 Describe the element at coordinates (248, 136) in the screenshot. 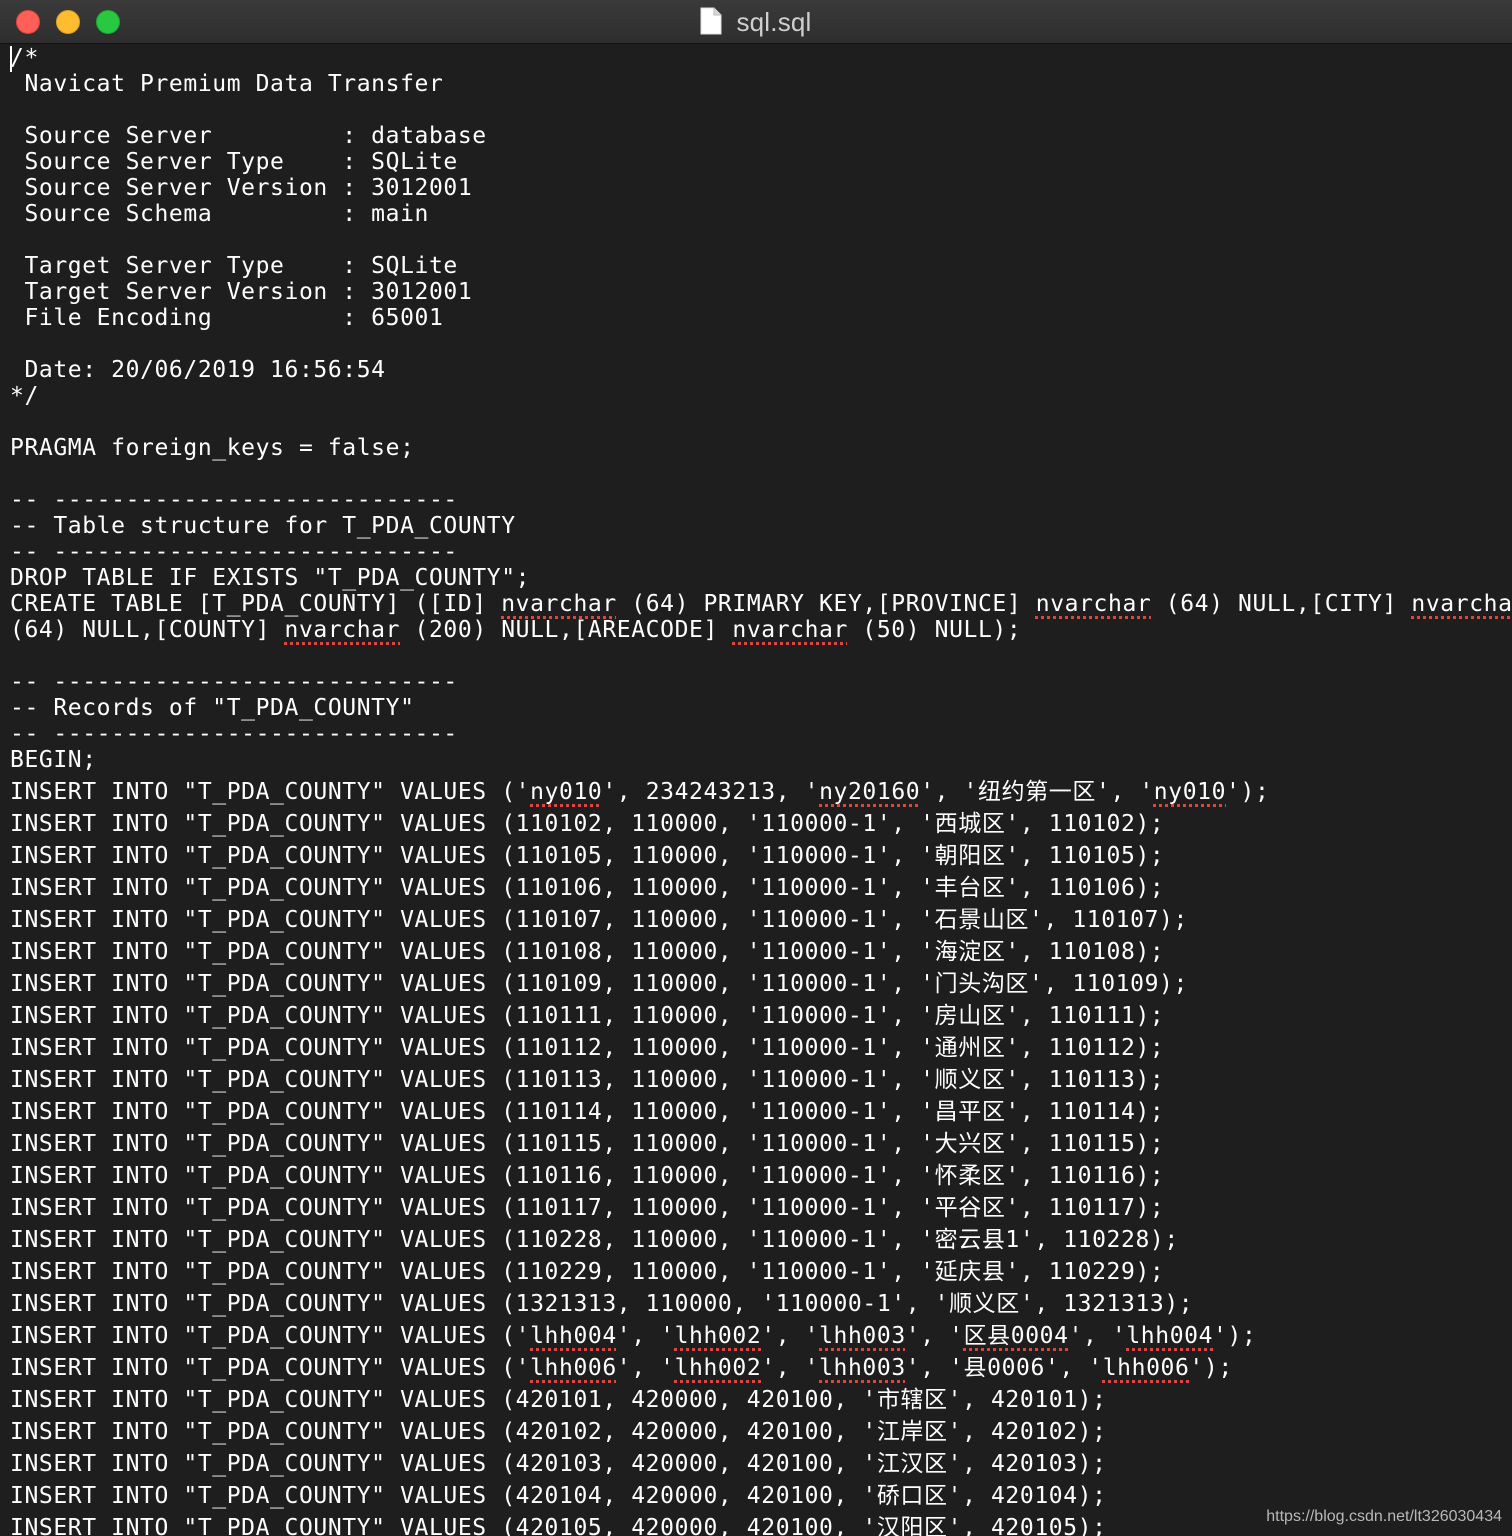

I see `code-line: Source Server : database` at that location.